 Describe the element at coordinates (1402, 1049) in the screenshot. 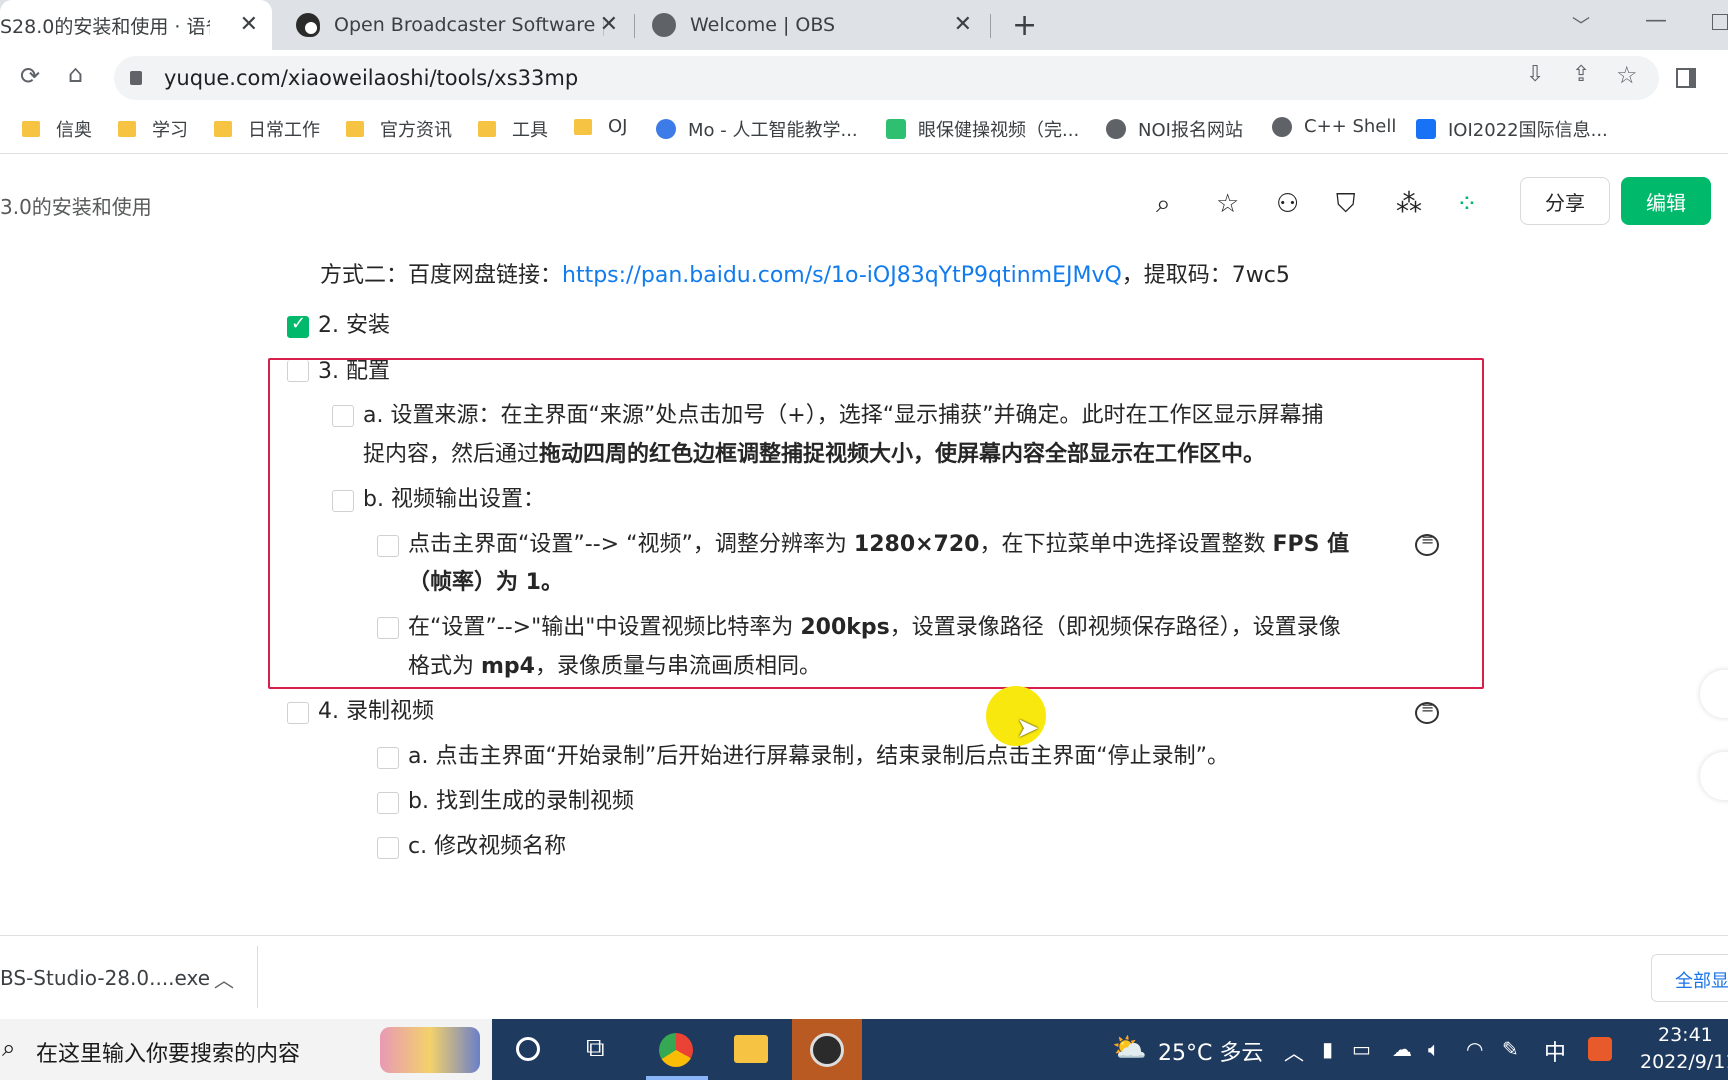

I see `onedrive-cloud-icon: ☁` at that location.